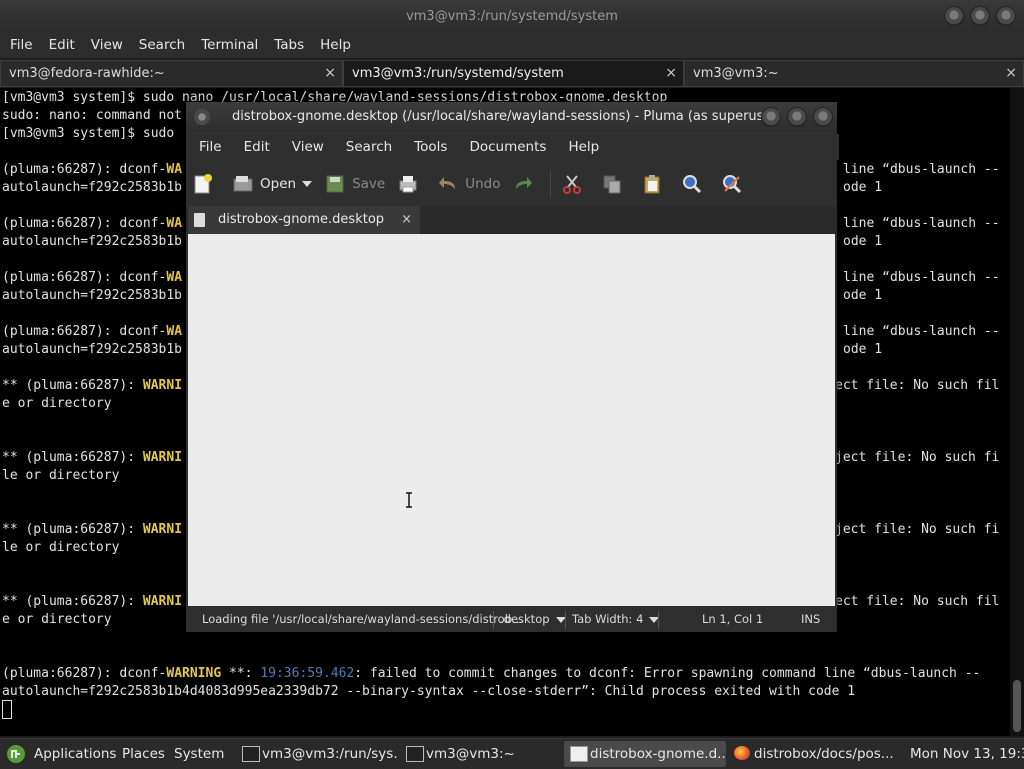  I want to click on clock: Mon Nov 13, 19:37, so click(967, 754).